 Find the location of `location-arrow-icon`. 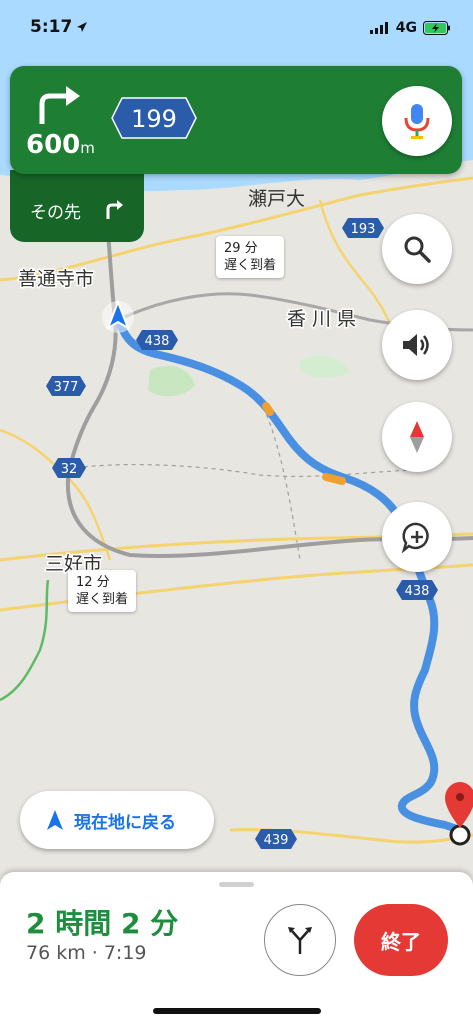

location-arrow-icon is located at coordinates (82, 27).